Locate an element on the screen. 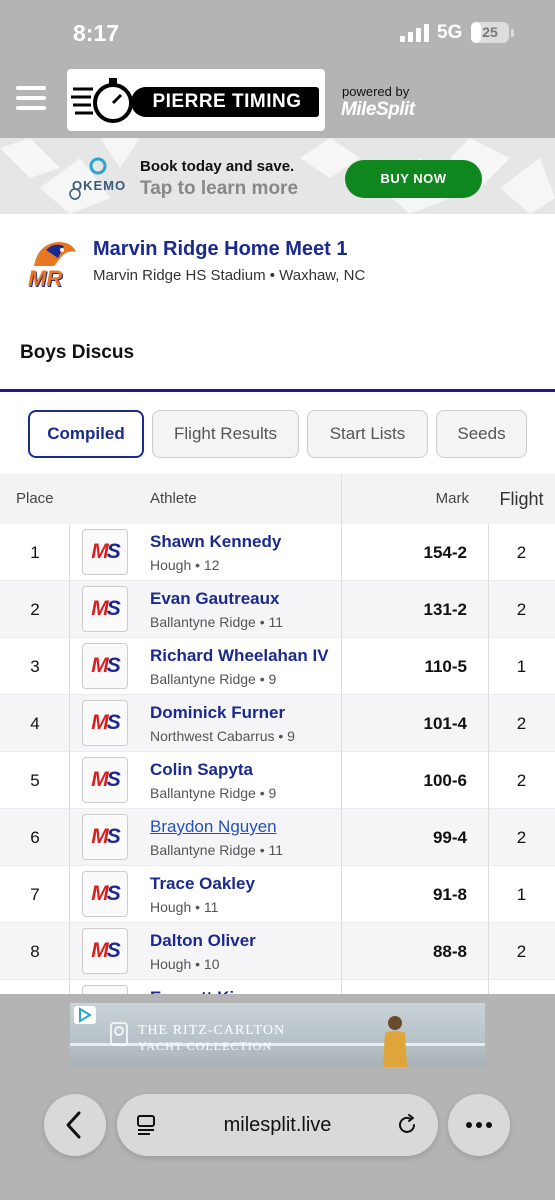 The width and height of the screenshot is (555, 1200). address-bar: milesplit.live is located at coordinates (277, 1125).